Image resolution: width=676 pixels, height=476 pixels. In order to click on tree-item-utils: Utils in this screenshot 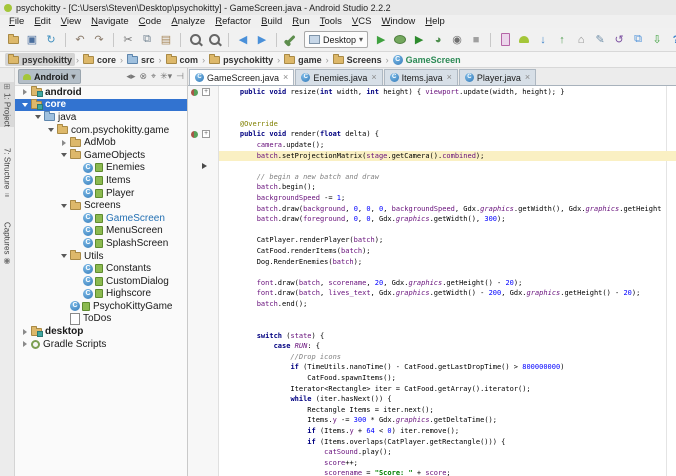, I will do `click(101, 256)`.